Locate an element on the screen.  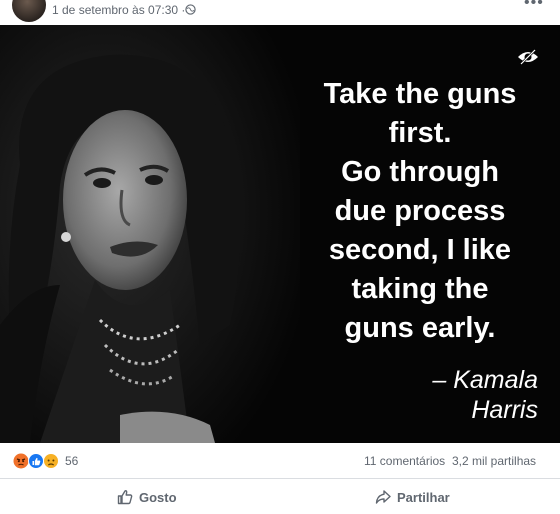
sad-icon is located at coordinates (51, 461).